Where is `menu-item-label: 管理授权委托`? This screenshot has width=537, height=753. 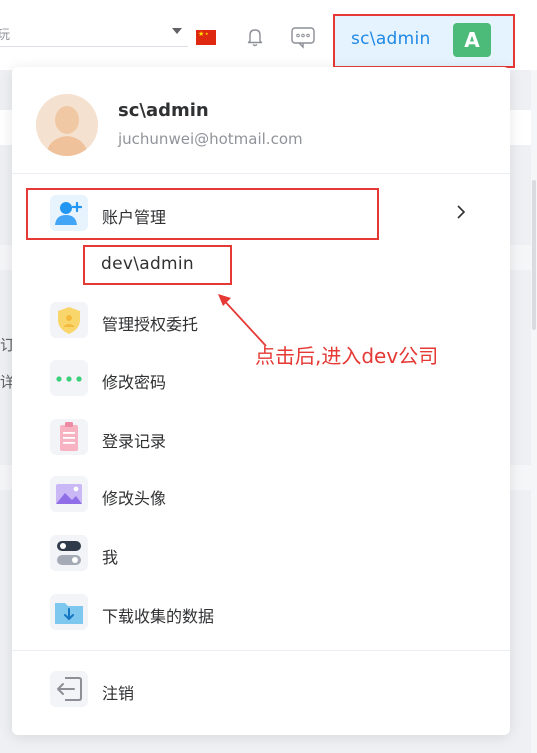
menu-item-label: 管理授权委托 is located at coordinates (150, 324).